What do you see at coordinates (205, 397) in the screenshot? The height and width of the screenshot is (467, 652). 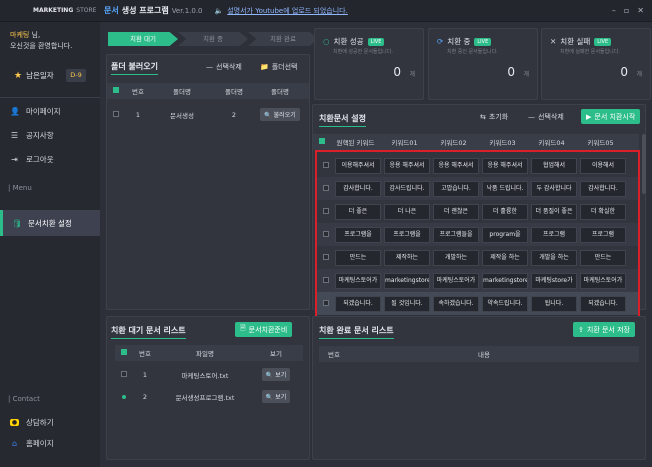 I see `file-name: 문서생성프로그램.txt` at bounding box center [205, 397].